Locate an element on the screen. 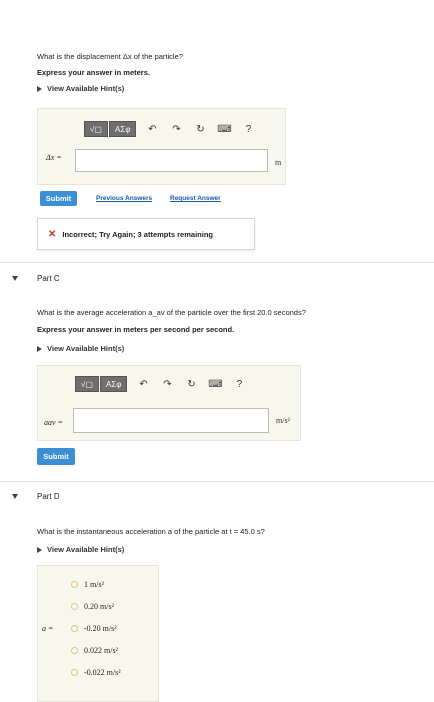 The width and height of the screenshot is (434, 702). option-label: -0.20 m/s² is located at coordinates (100, 628).